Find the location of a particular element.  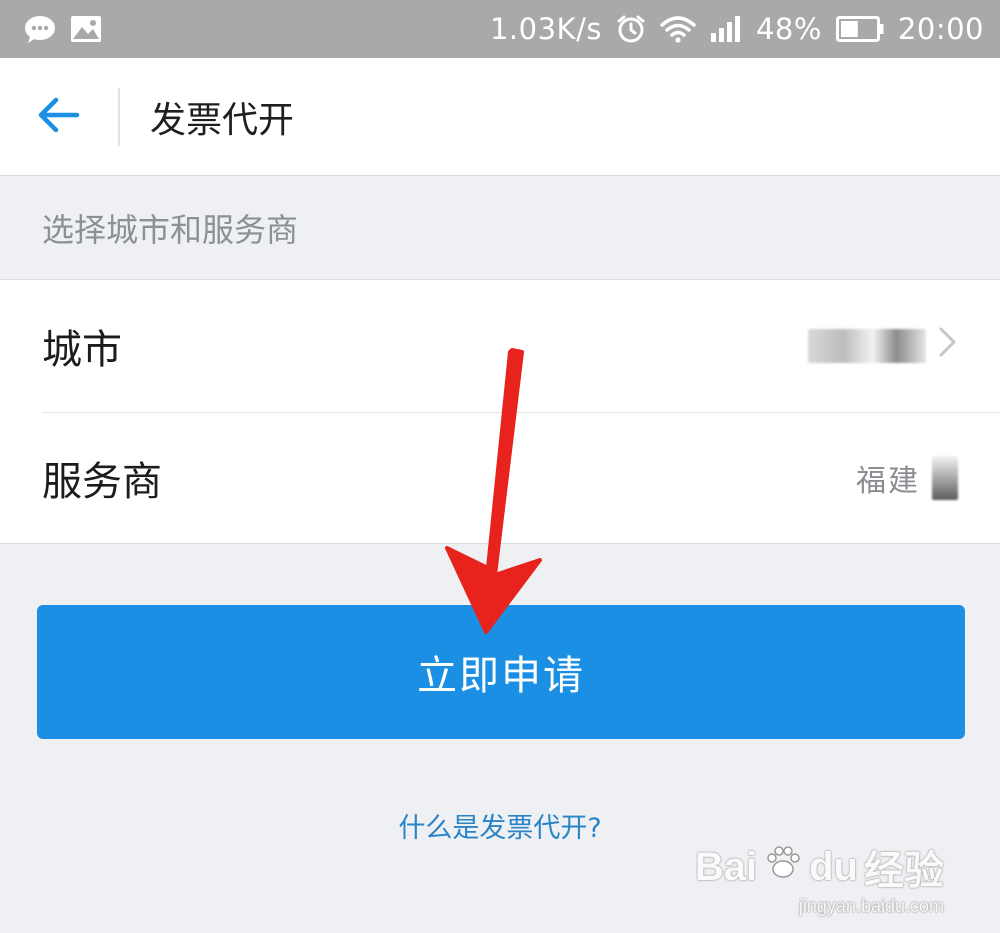

page-title: 发票代开 is located at coordinates (222, 120).